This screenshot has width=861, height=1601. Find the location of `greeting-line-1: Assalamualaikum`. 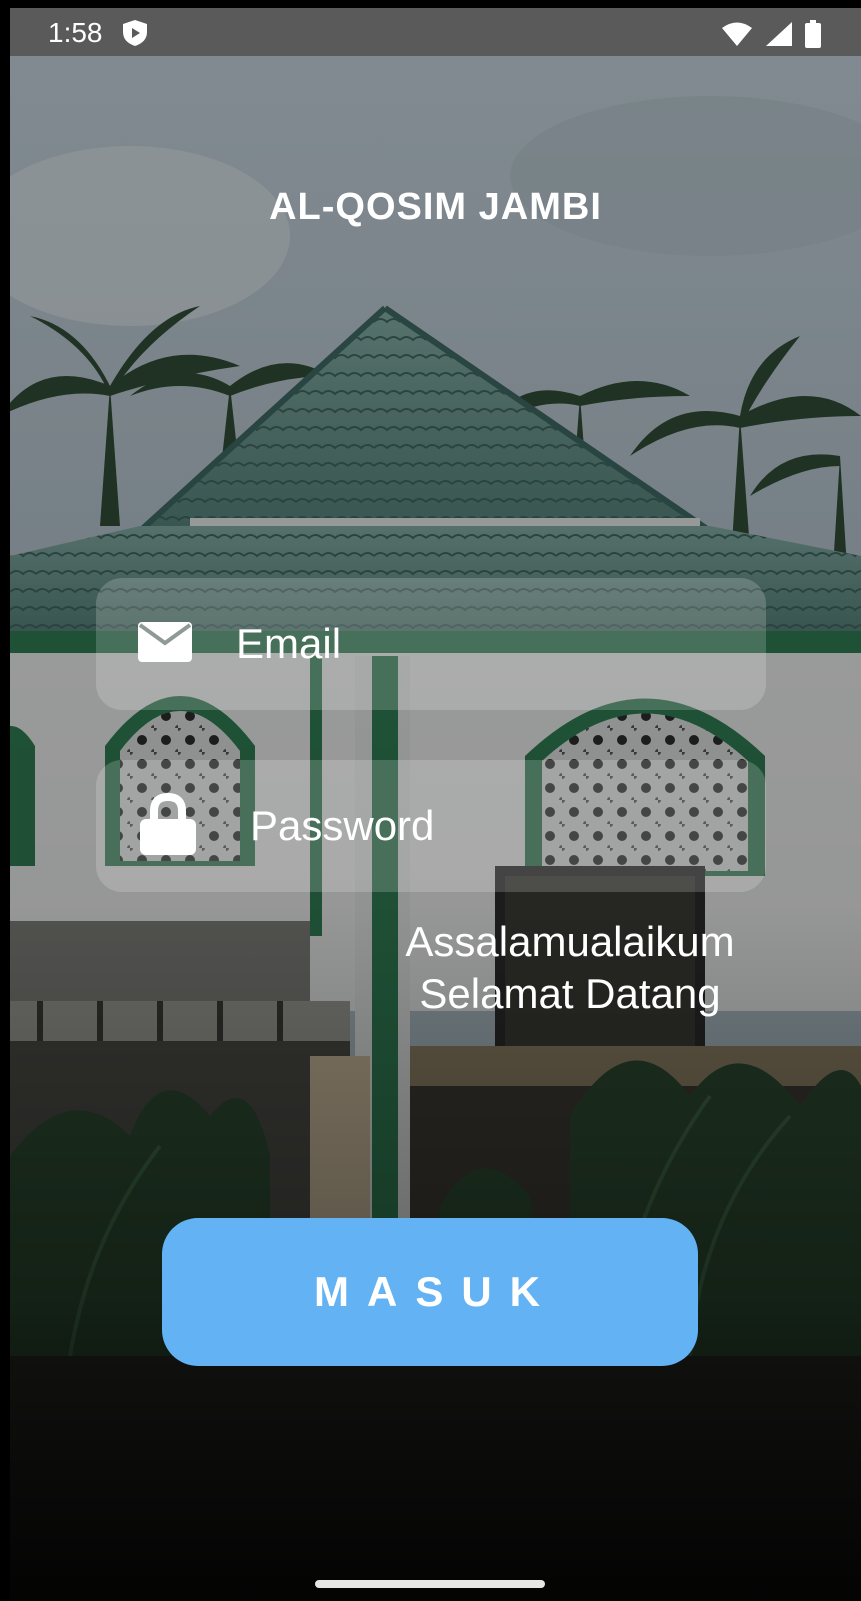

greeting-line-1: Assalamualaikum is located at coordinates (570, 941).